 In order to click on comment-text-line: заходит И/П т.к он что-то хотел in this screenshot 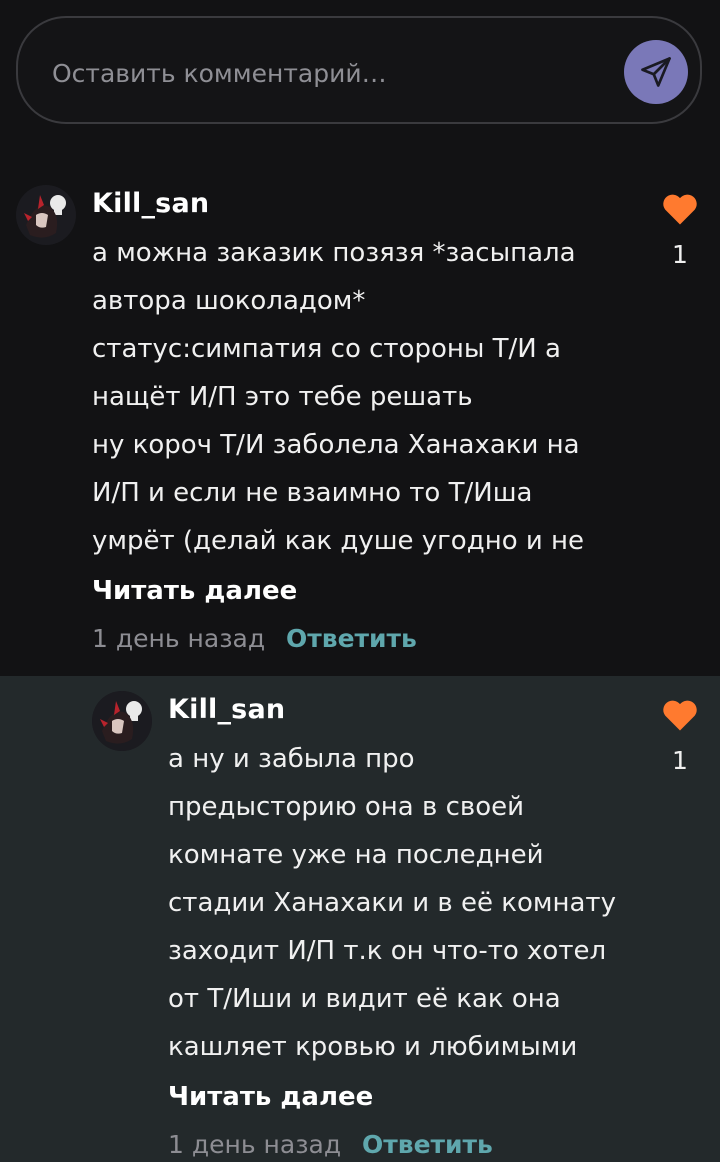, I will do `click(387, 951)`.